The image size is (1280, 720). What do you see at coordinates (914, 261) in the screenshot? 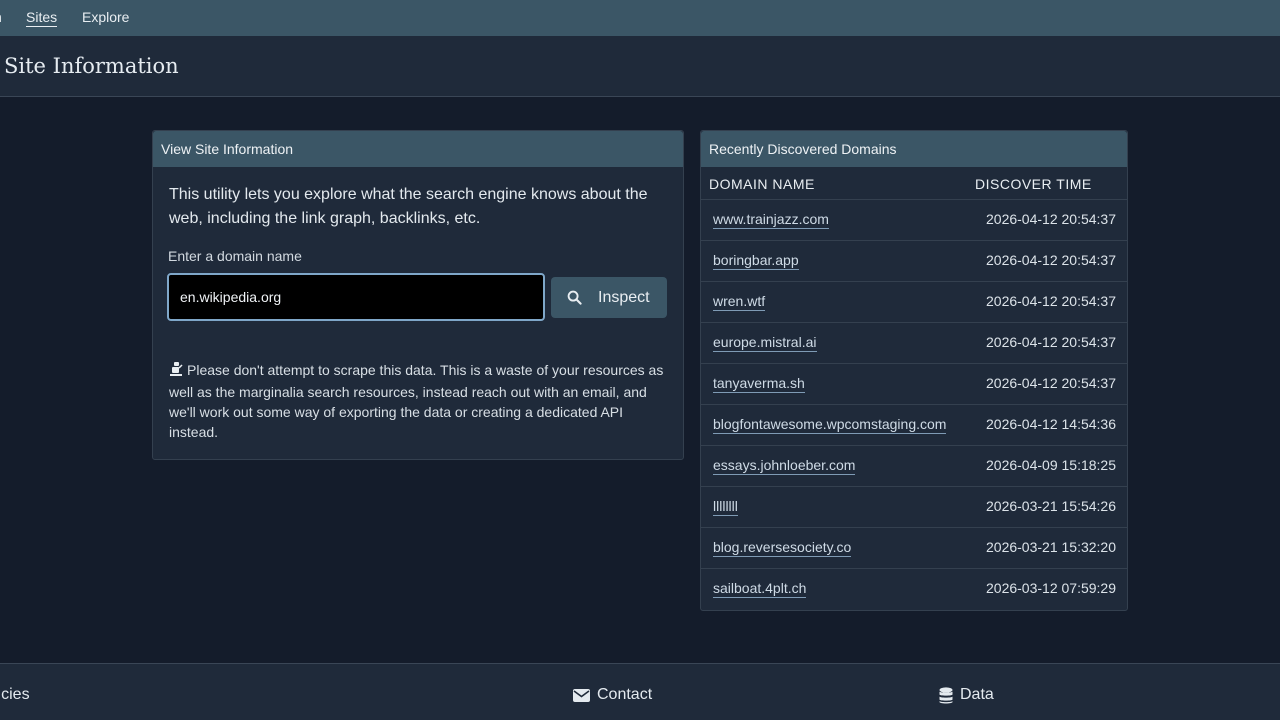
I see `table-row: boringbar.app 2026-04-12 20:54:37` at bounding box center [914, 261].